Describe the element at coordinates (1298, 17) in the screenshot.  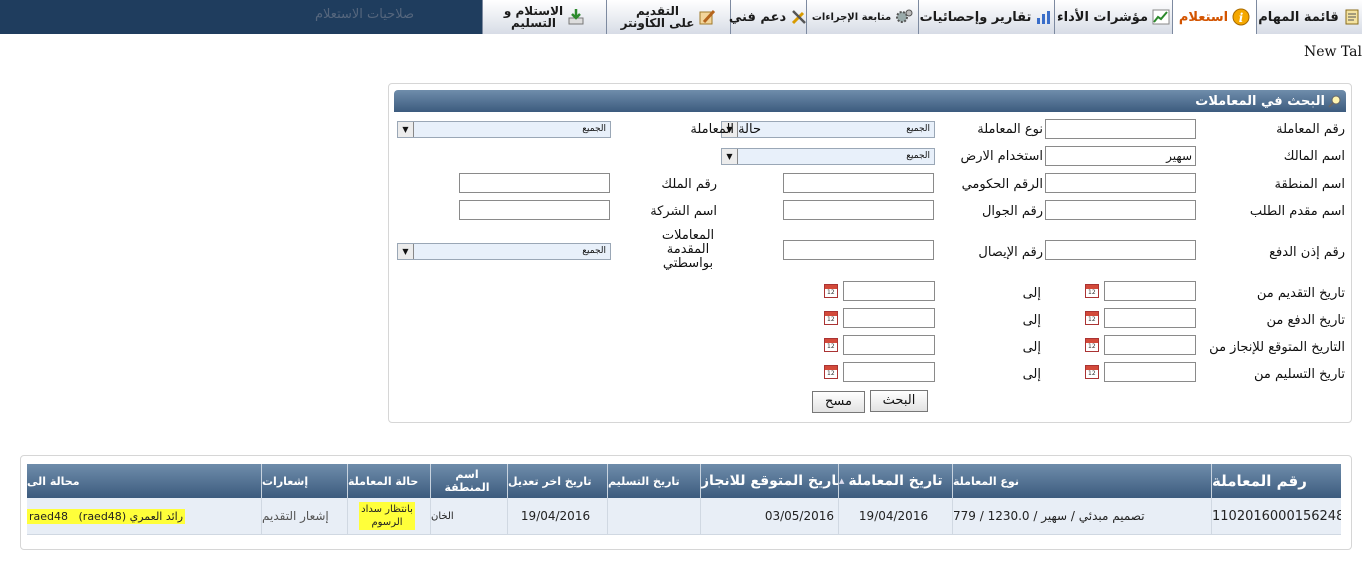
I see `tab-label: قائمة المهام` at that location.